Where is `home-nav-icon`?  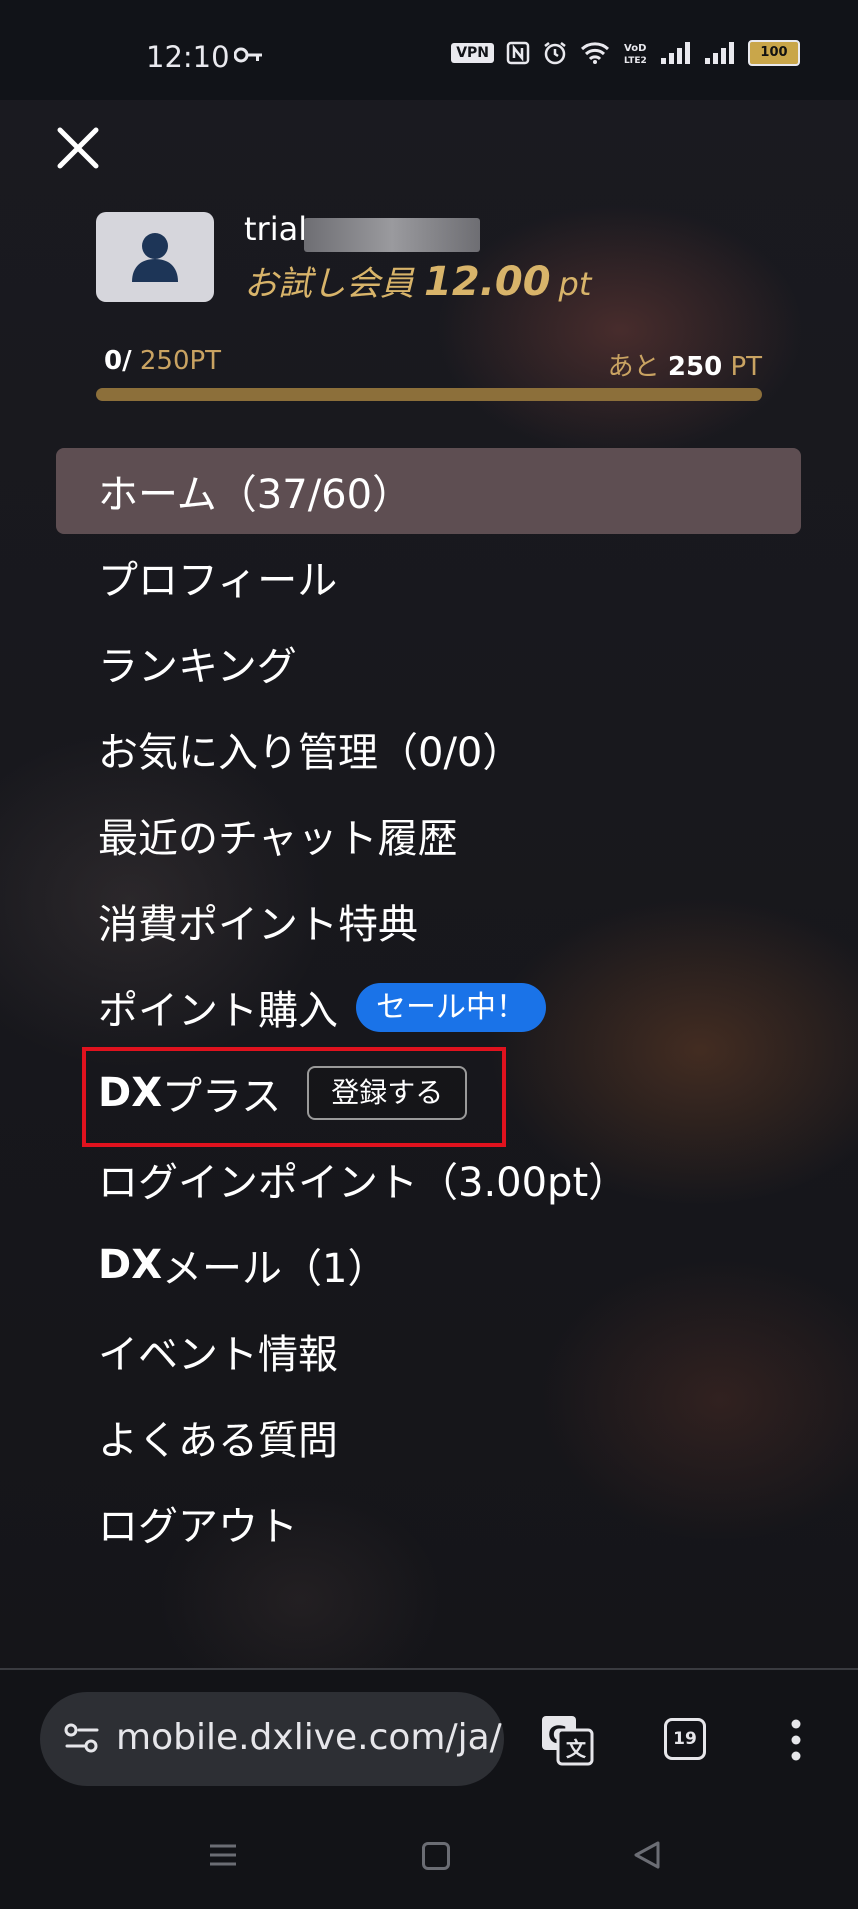 home-nav-icon is located at coordinates (436, 1856).